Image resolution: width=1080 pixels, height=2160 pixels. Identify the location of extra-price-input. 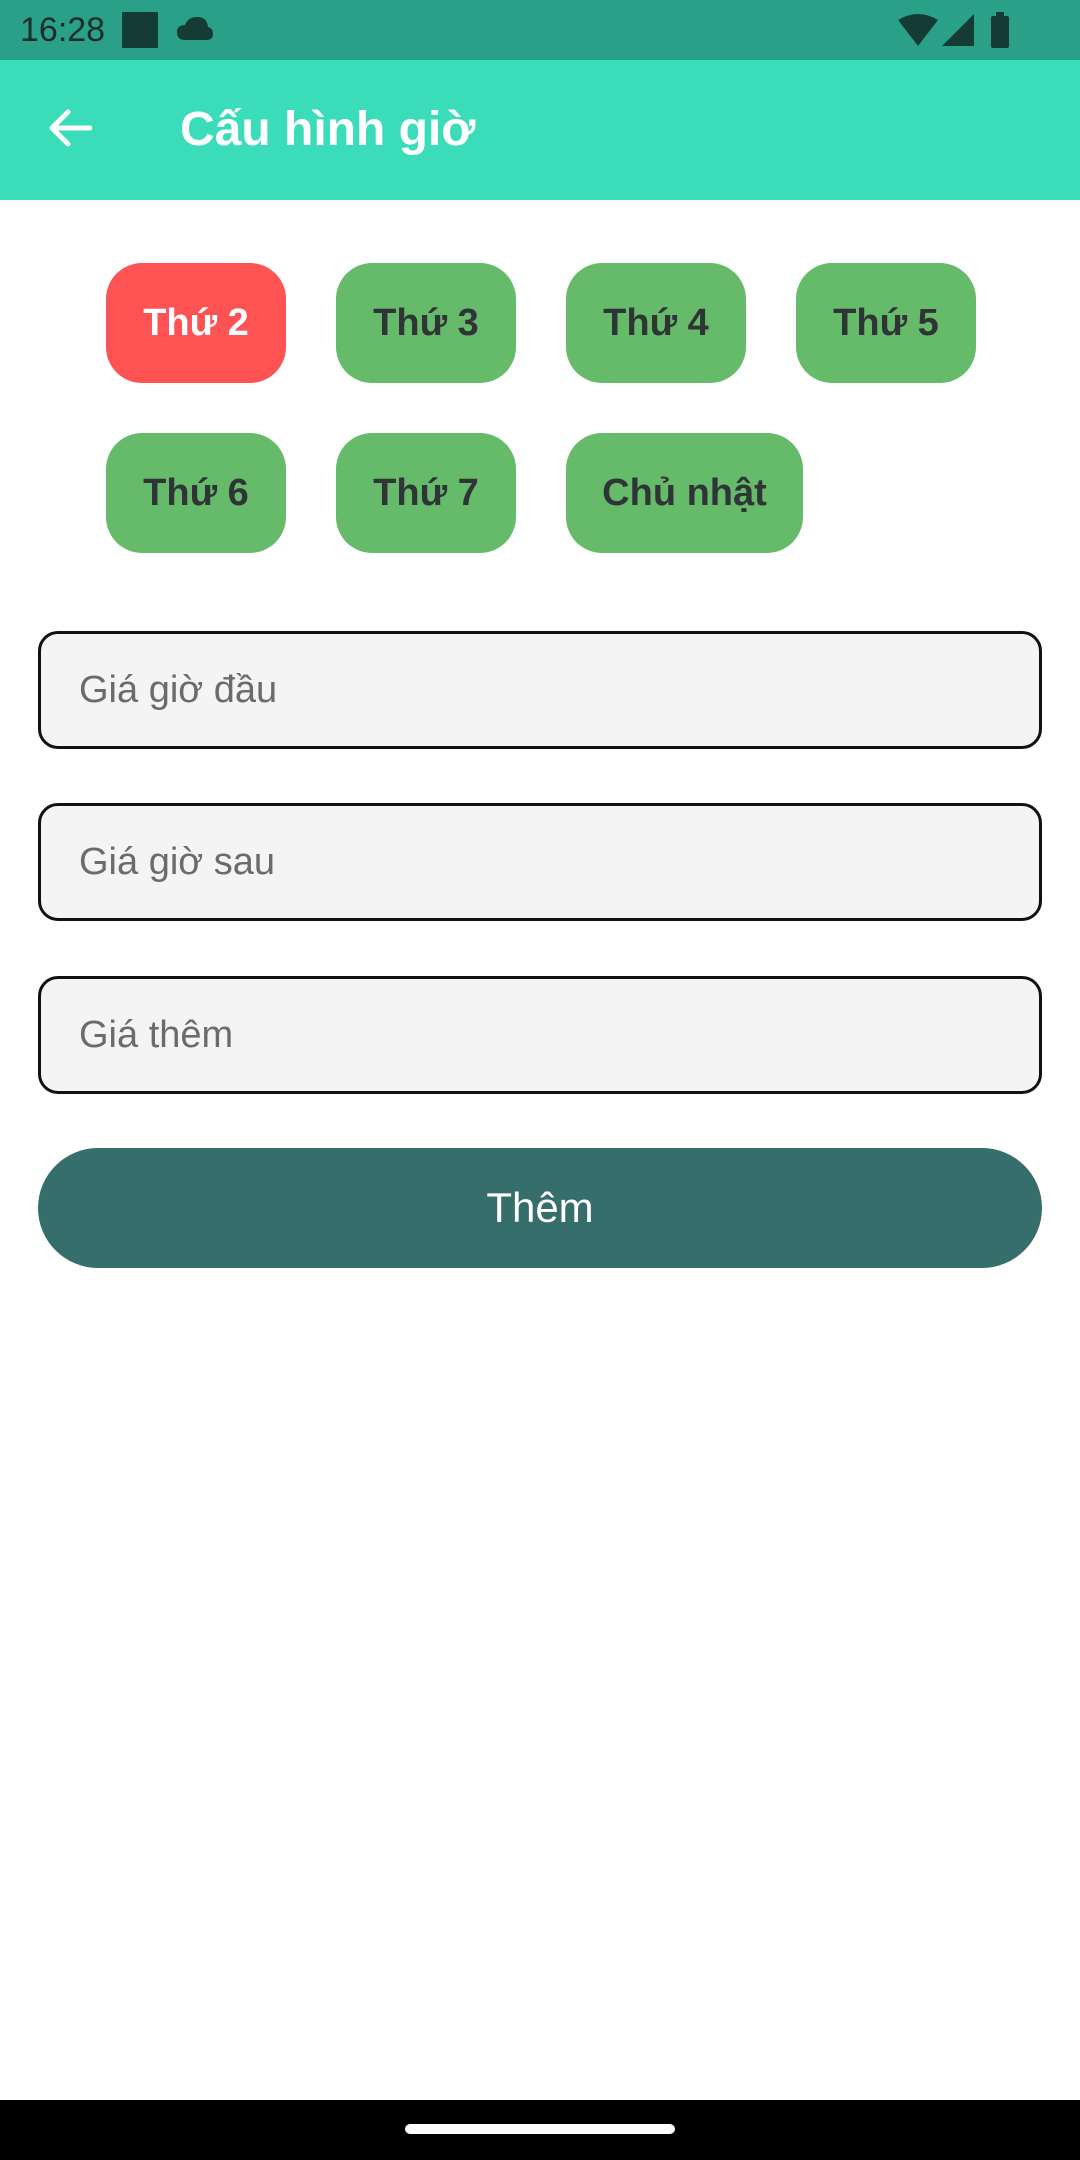
(540, 1035).